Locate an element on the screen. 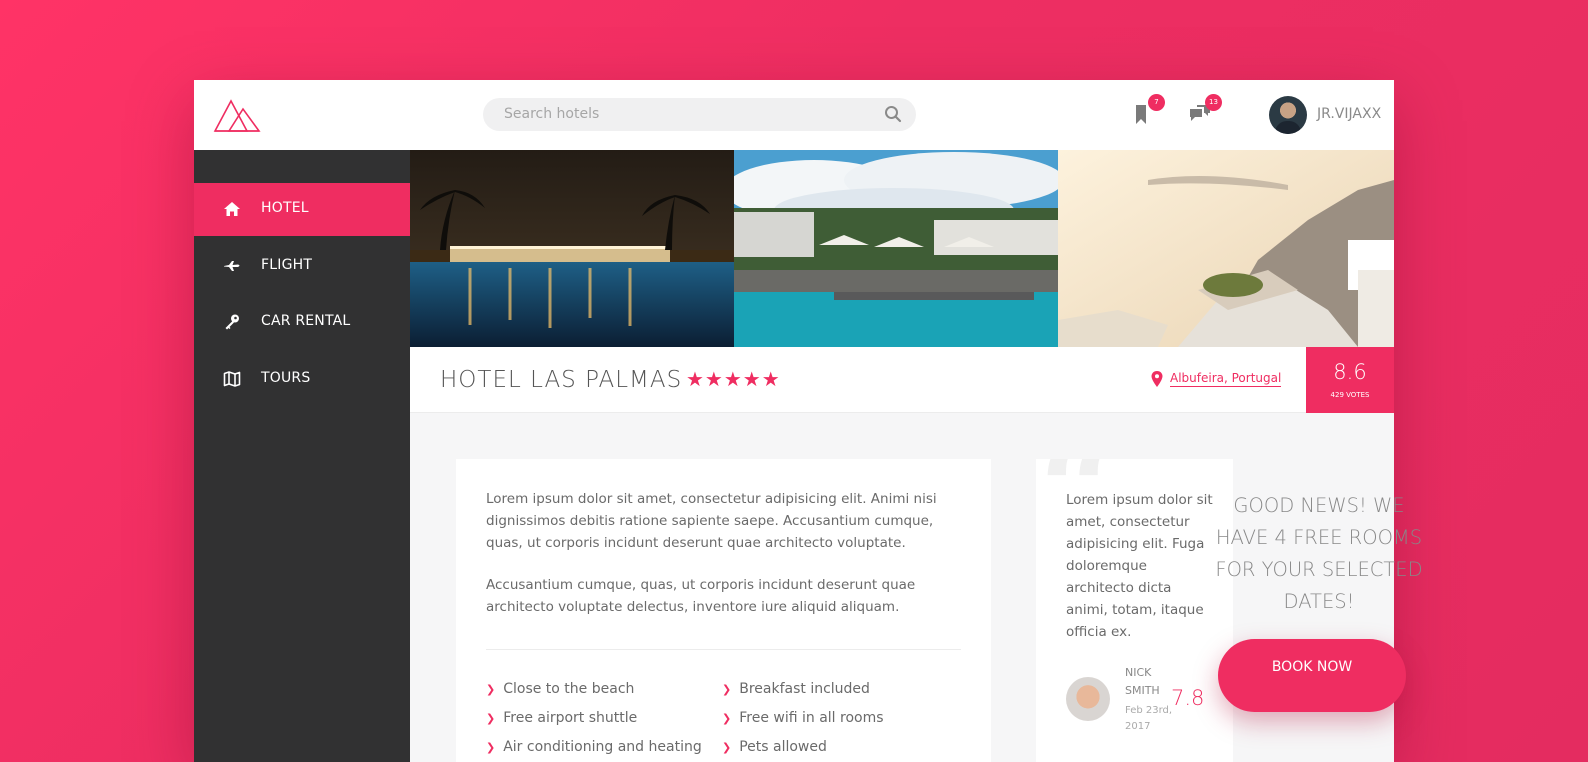 This screenshot has height=762, width=1588. sidebar-item-car-rental: CAR RENTAL is located at coordinates (302, 322).